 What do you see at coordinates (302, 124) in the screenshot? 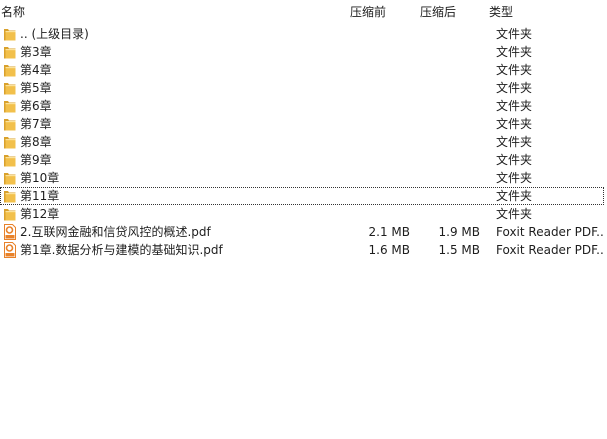
I see `folder-row: 第7章 文件夹` at bounding box center [302, 124].